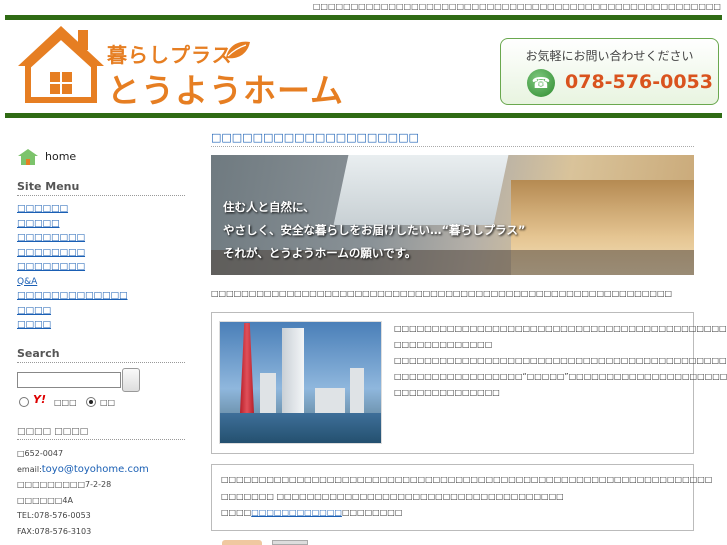 Image resolution: width=727 pixels, height=545 pixels. What do you see at coordinates (290, 542) in the screenshot?
I see `bottom-gray-element` at bounding box center [290, 542].